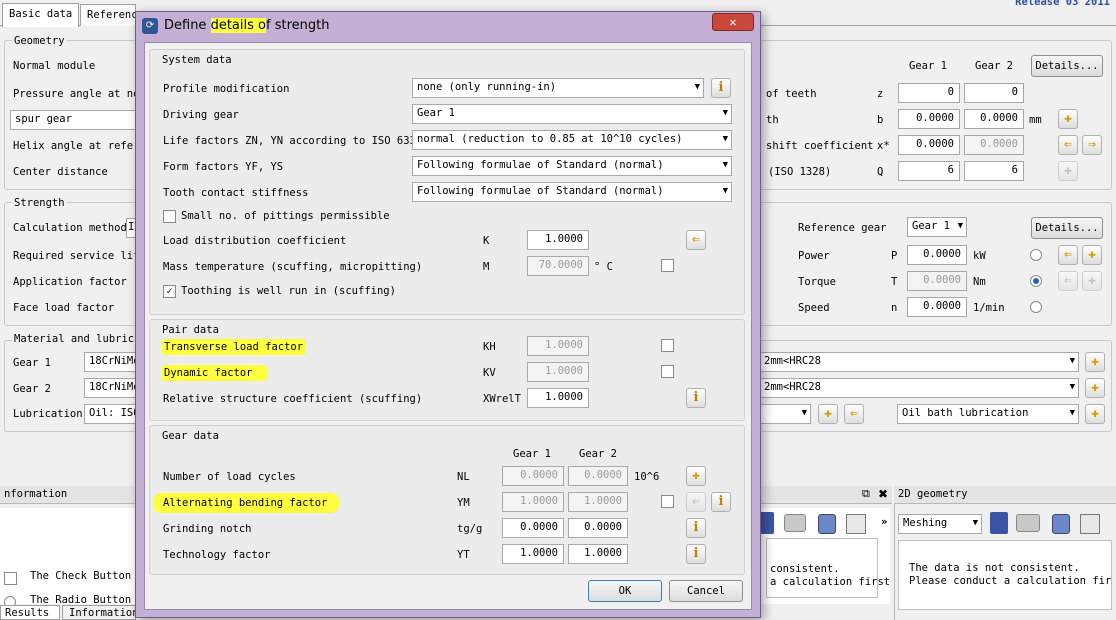 This screenshot has height=620, width=1116. Describe the element at coordinates (598, 502) in the screenshot. I see `alternating-bending-gear2-input: 1.0000` at that location.